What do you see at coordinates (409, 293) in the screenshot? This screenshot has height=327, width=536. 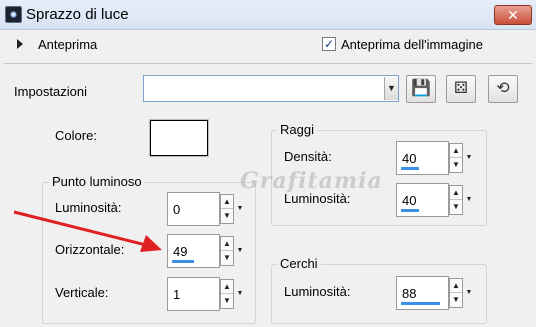 I see `circles-brightness-value: 88` at bounding box center [409, 293].